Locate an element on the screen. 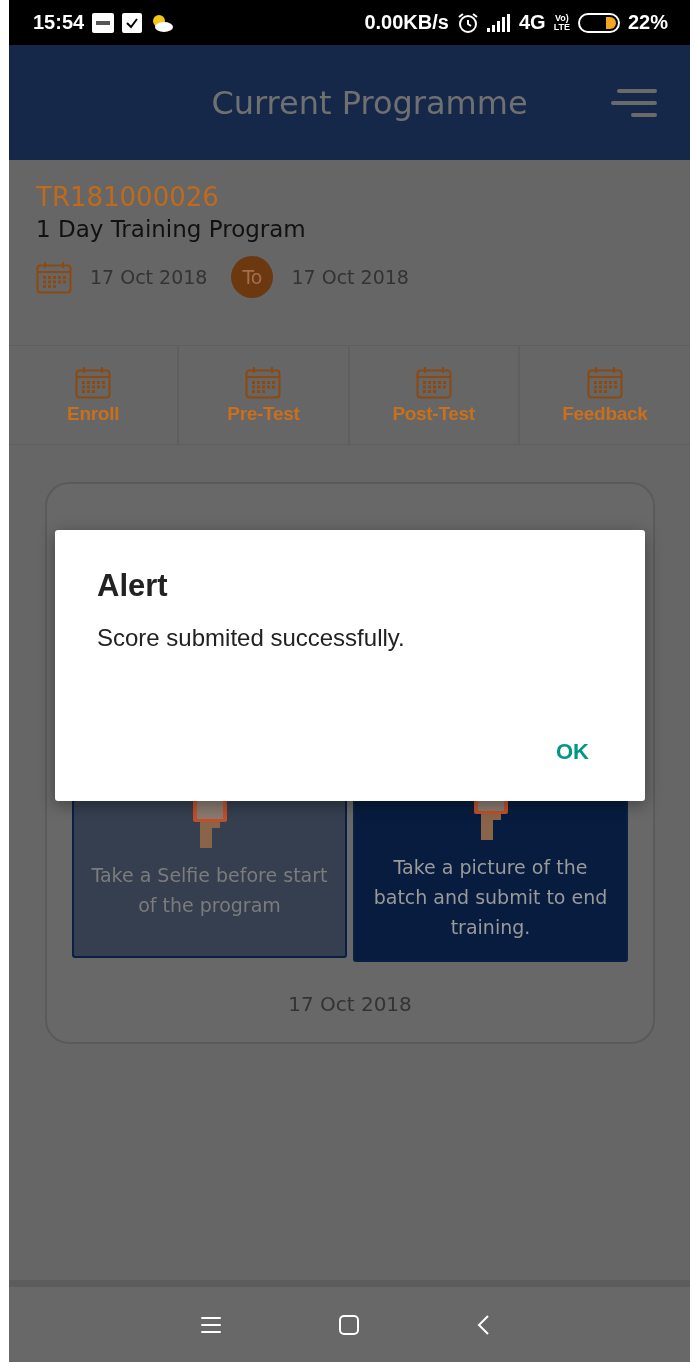 The width and height of the screenshot is (695, 1362). tab: Feedback is located at coordinates (604, 395).